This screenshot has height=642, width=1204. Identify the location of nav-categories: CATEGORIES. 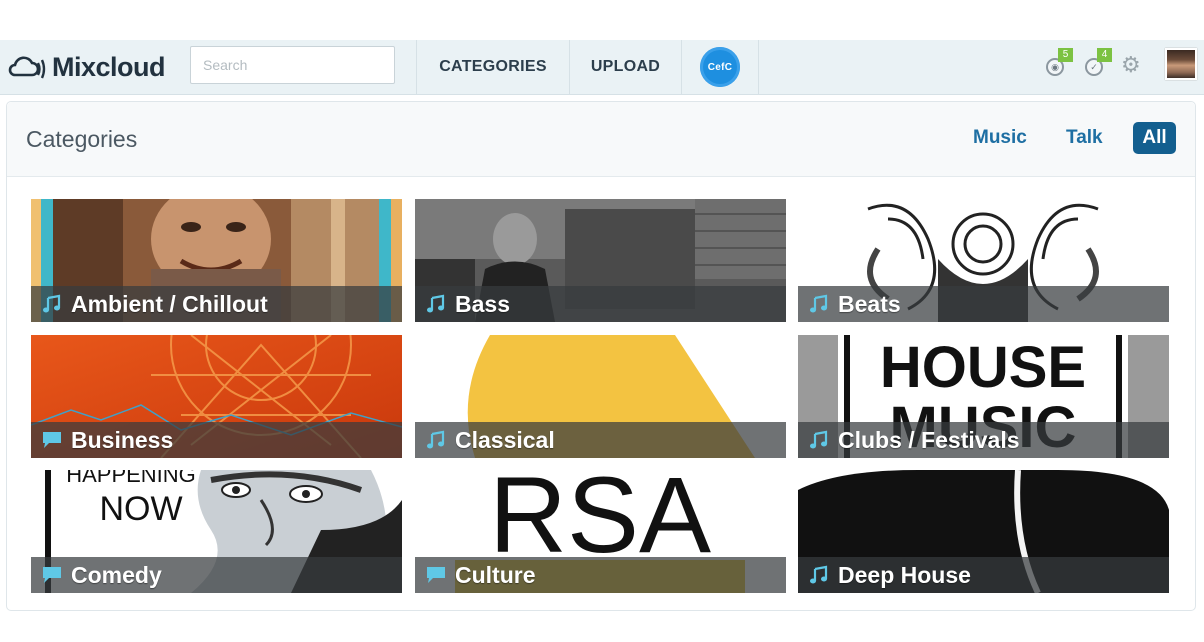
(492, 67).